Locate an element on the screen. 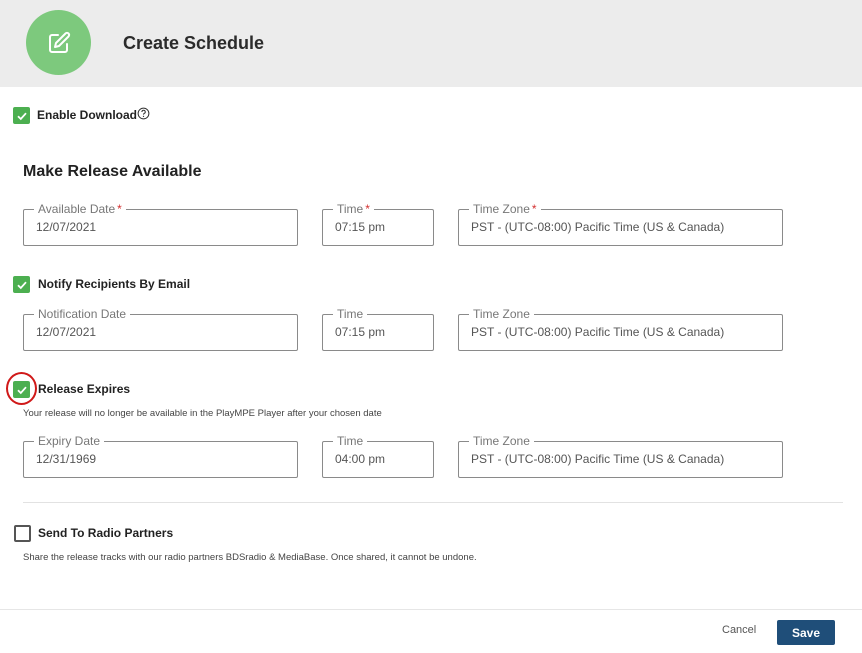  notification-time-label: Time is located at coordinates (350, 314).